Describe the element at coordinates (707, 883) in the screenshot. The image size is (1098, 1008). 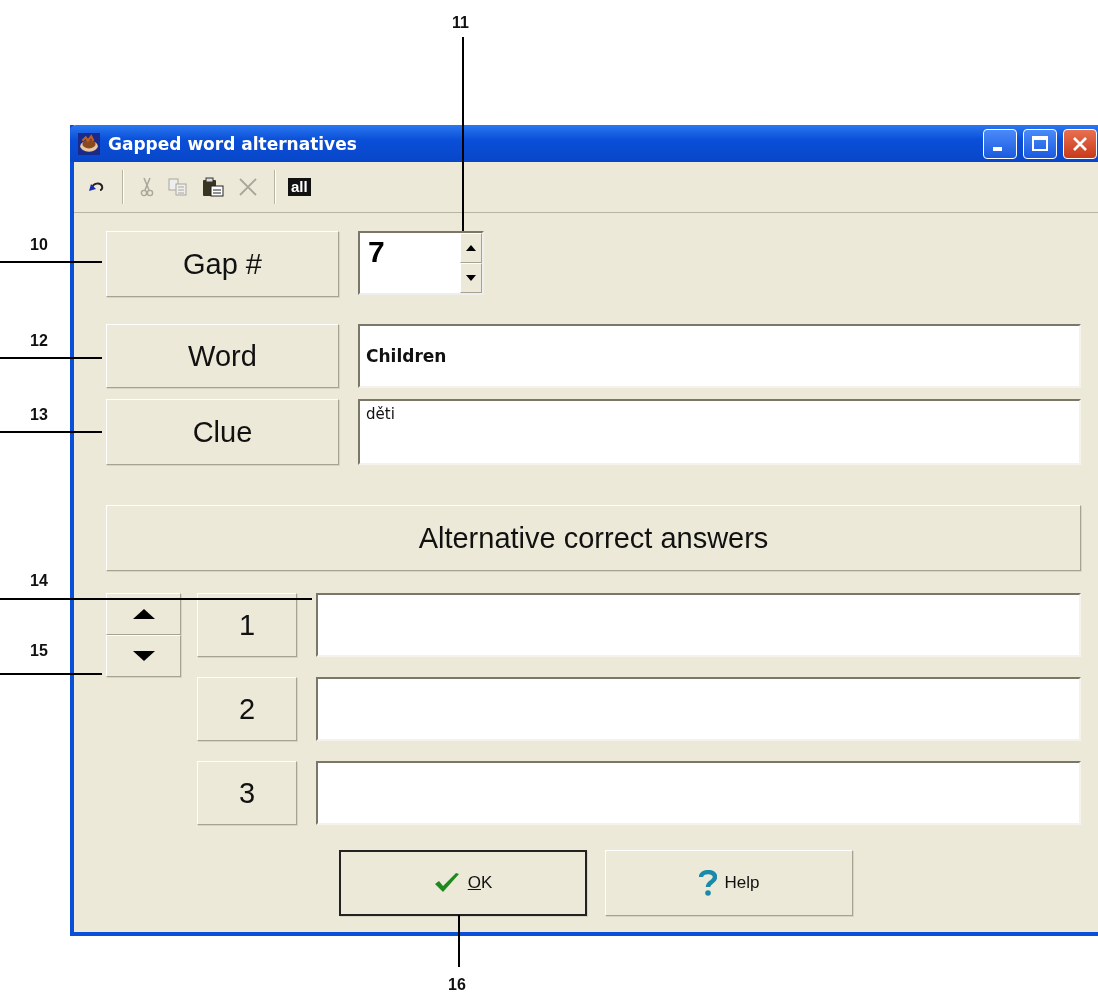
I see `question-mark-icon` at that location.